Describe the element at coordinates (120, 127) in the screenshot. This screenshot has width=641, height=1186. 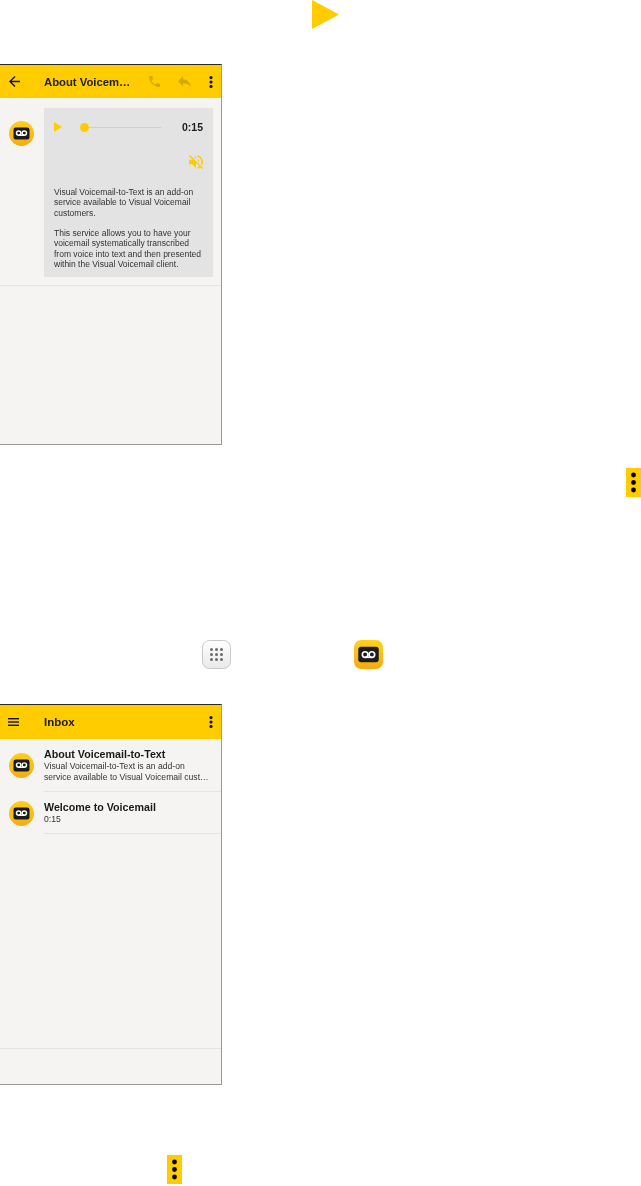
I see `seek-bar` at that location.